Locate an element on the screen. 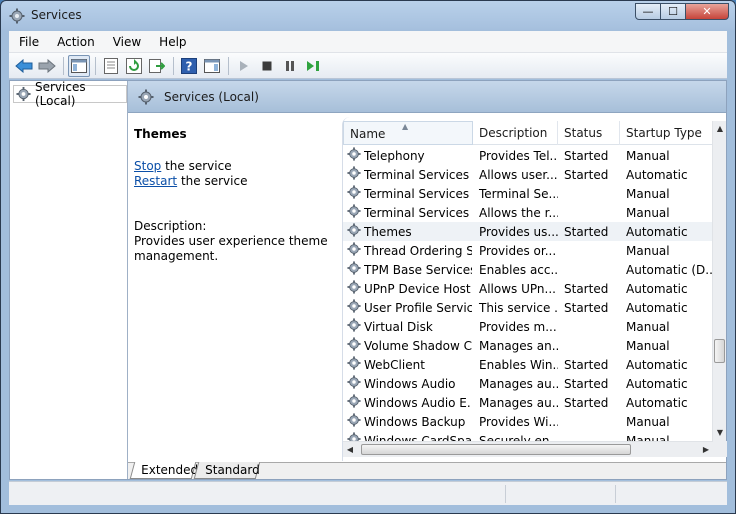  service-row: Virtual Disk Provides m... Manual is located at coordinates (528, 326).